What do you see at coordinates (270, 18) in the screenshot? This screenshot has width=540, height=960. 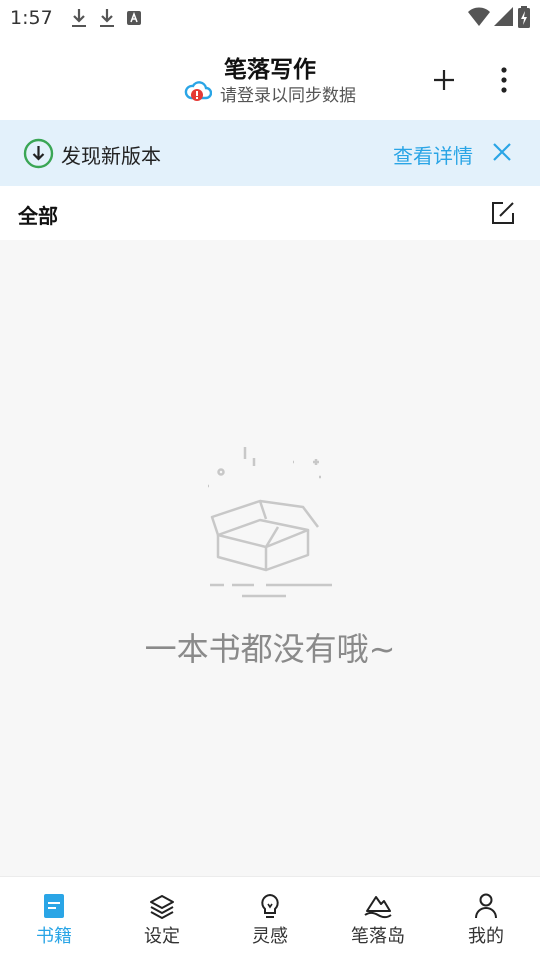 I see `status-bar: 1:57` at bounding box center [270, 18].